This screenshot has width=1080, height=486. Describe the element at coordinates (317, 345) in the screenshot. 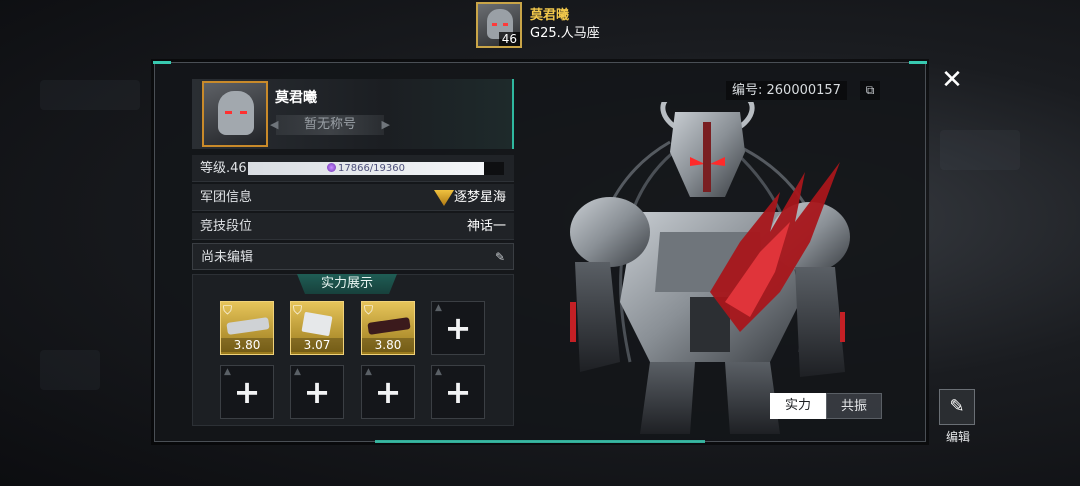

I see `slot-score: 3.07` at that location.